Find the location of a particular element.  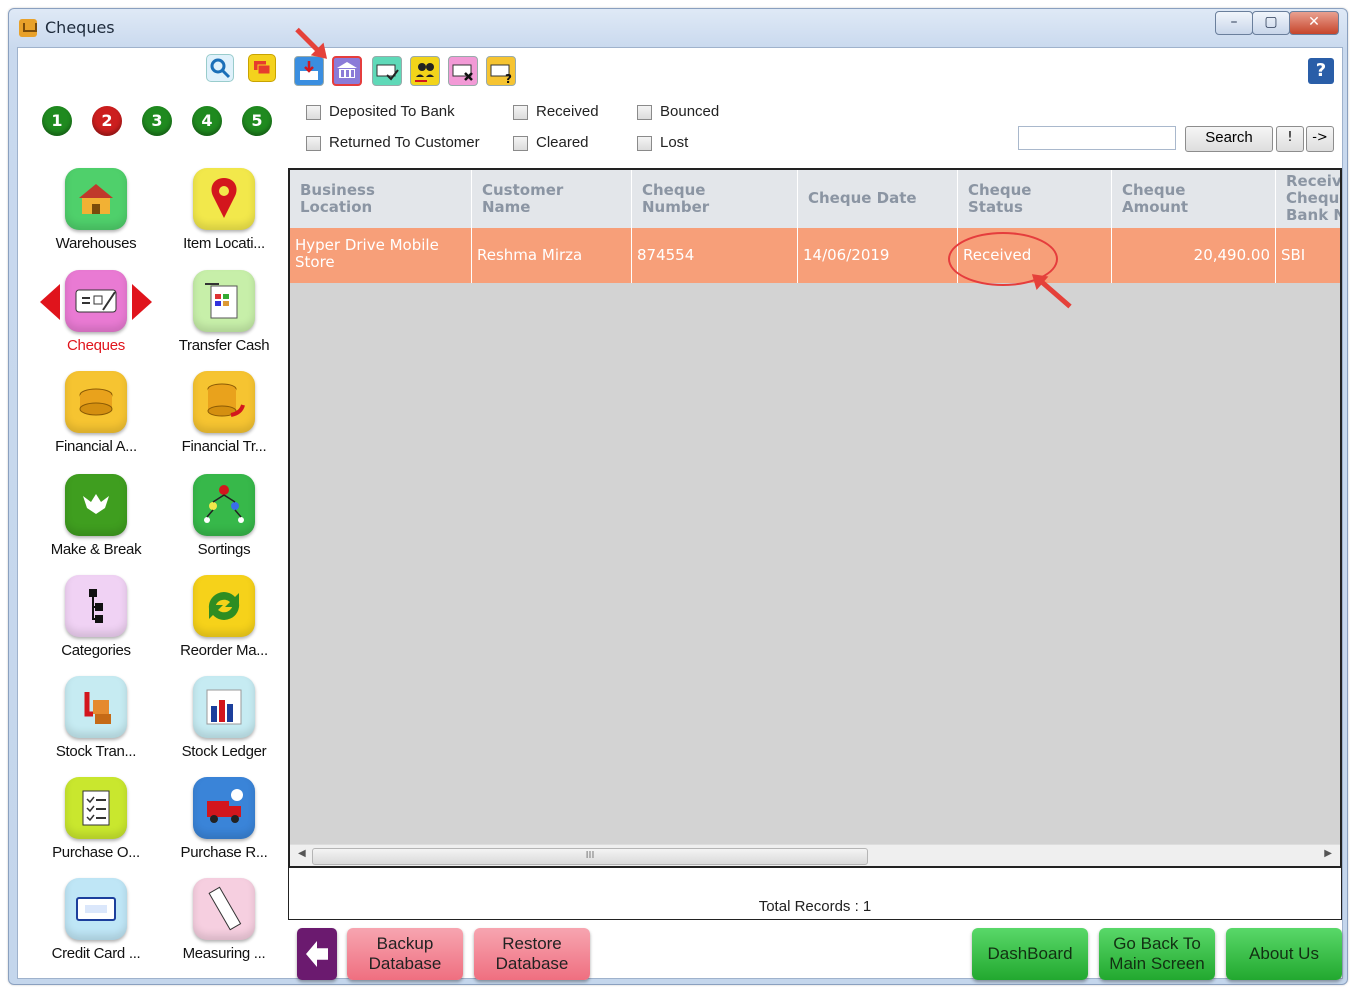

column-header-cheque-number: Cheque Number is located at coordinates (715, 199).